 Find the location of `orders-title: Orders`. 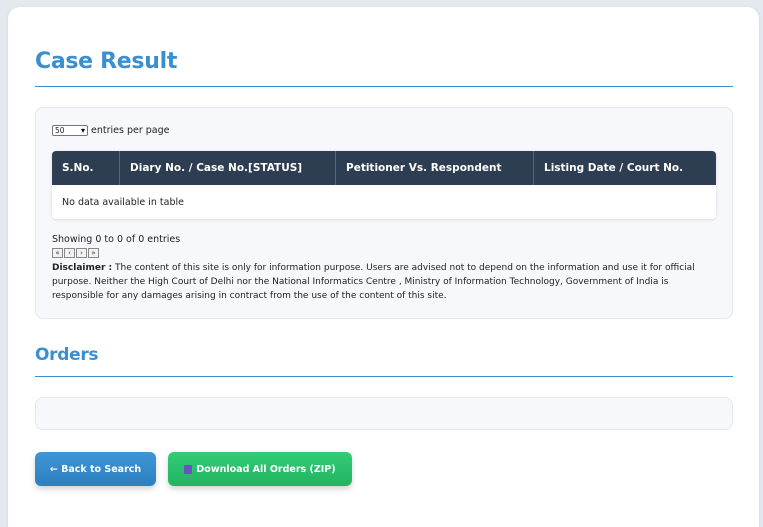

orders-title: Orders is located at coordinates (67, 355).